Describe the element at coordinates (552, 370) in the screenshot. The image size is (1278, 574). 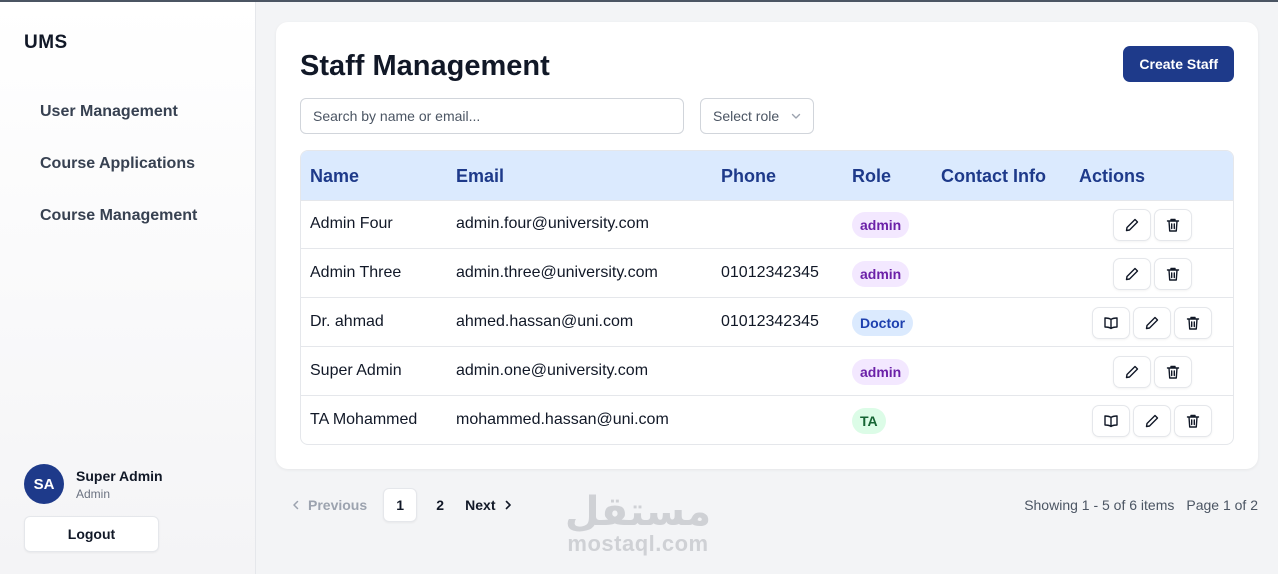
I see `cell-email: admin.one@university.com` at that location.